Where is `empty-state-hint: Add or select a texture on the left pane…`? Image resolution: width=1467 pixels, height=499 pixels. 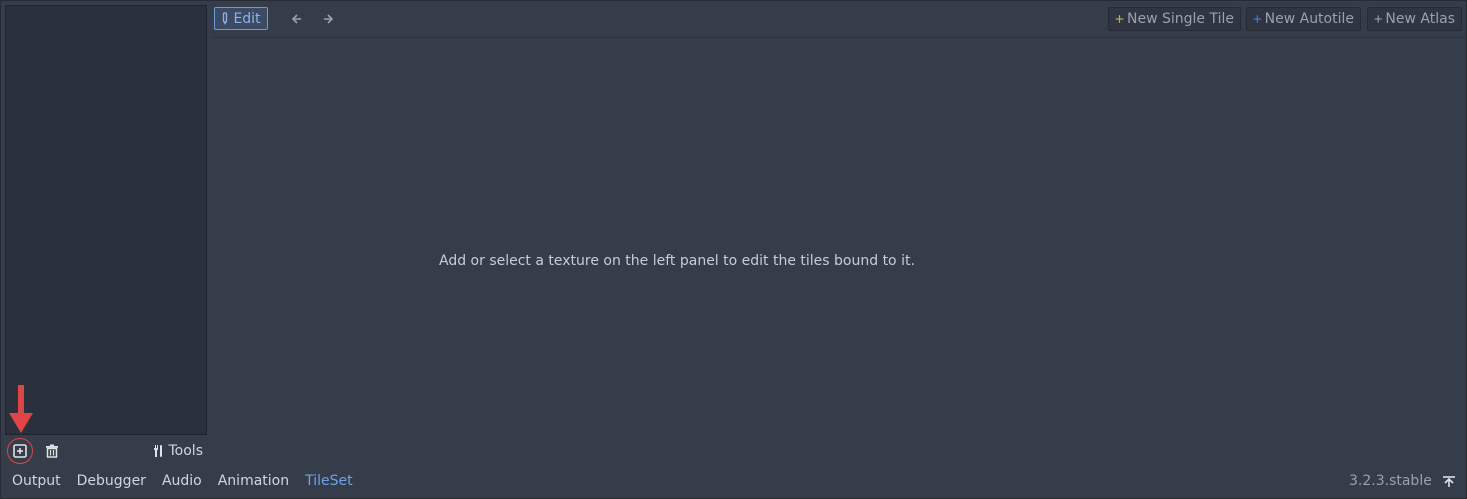
empty-state-hint: Add or select a texture on the left pane… is located at coordinates (677, 261).